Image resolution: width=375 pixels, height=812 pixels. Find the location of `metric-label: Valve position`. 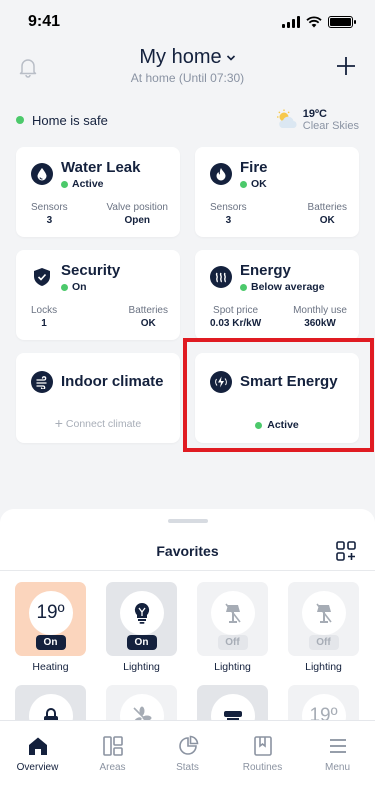

metric-label: Valve position is located at coordinates (137, 207).